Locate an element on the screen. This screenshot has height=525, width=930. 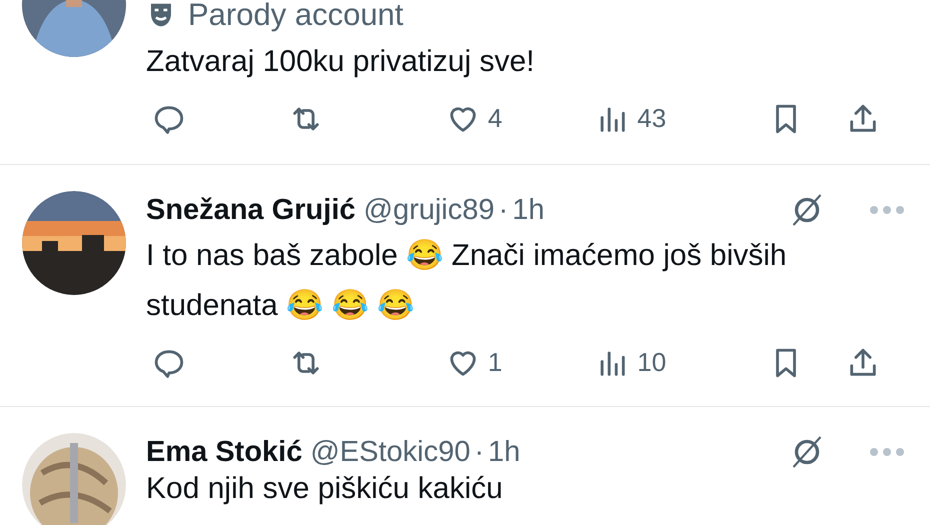
post-text: Kod njih sve piškiću kakiću is located at coordinates (325, 489).